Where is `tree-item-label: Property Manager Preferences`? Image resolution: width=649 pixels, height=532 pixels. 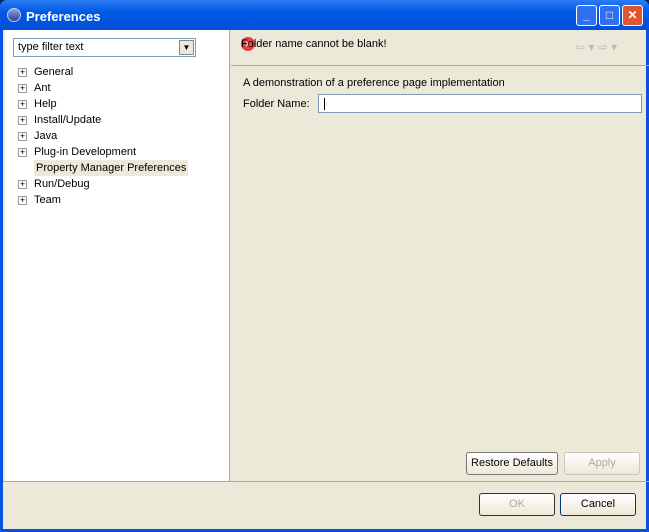
tree-item-label: Property Manager Preferences is located at coordinates (111, 168).